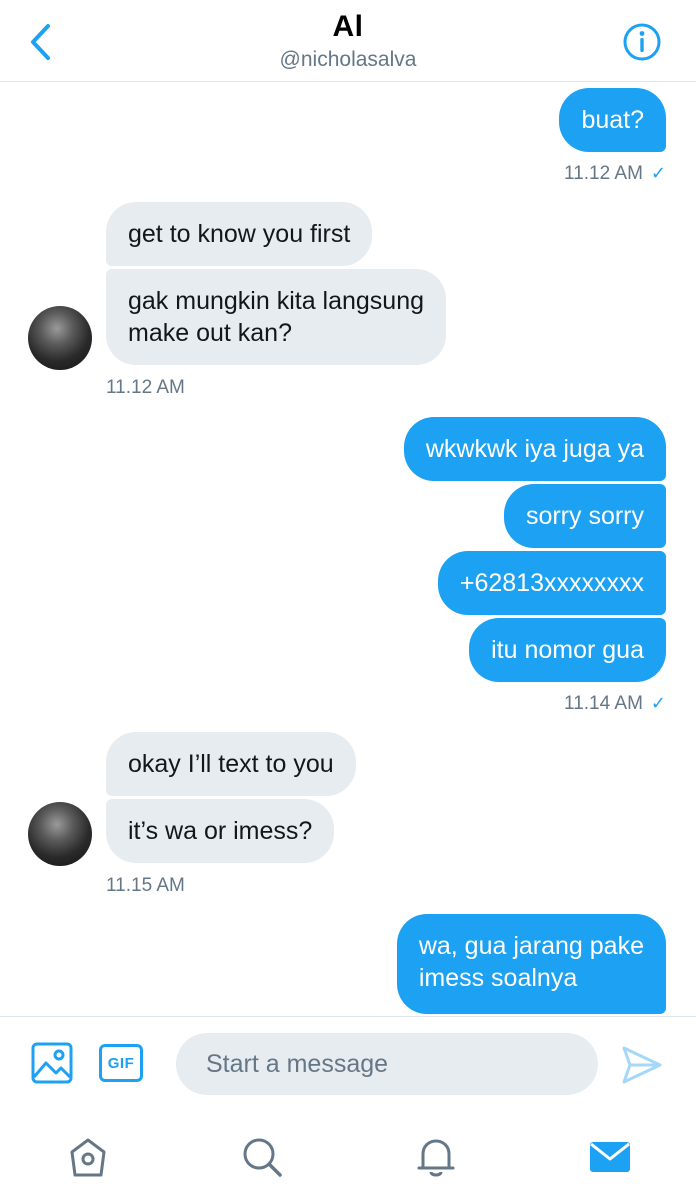  I want to click on message-timestamp: 11.12 AM ✓, so click(615, 173).